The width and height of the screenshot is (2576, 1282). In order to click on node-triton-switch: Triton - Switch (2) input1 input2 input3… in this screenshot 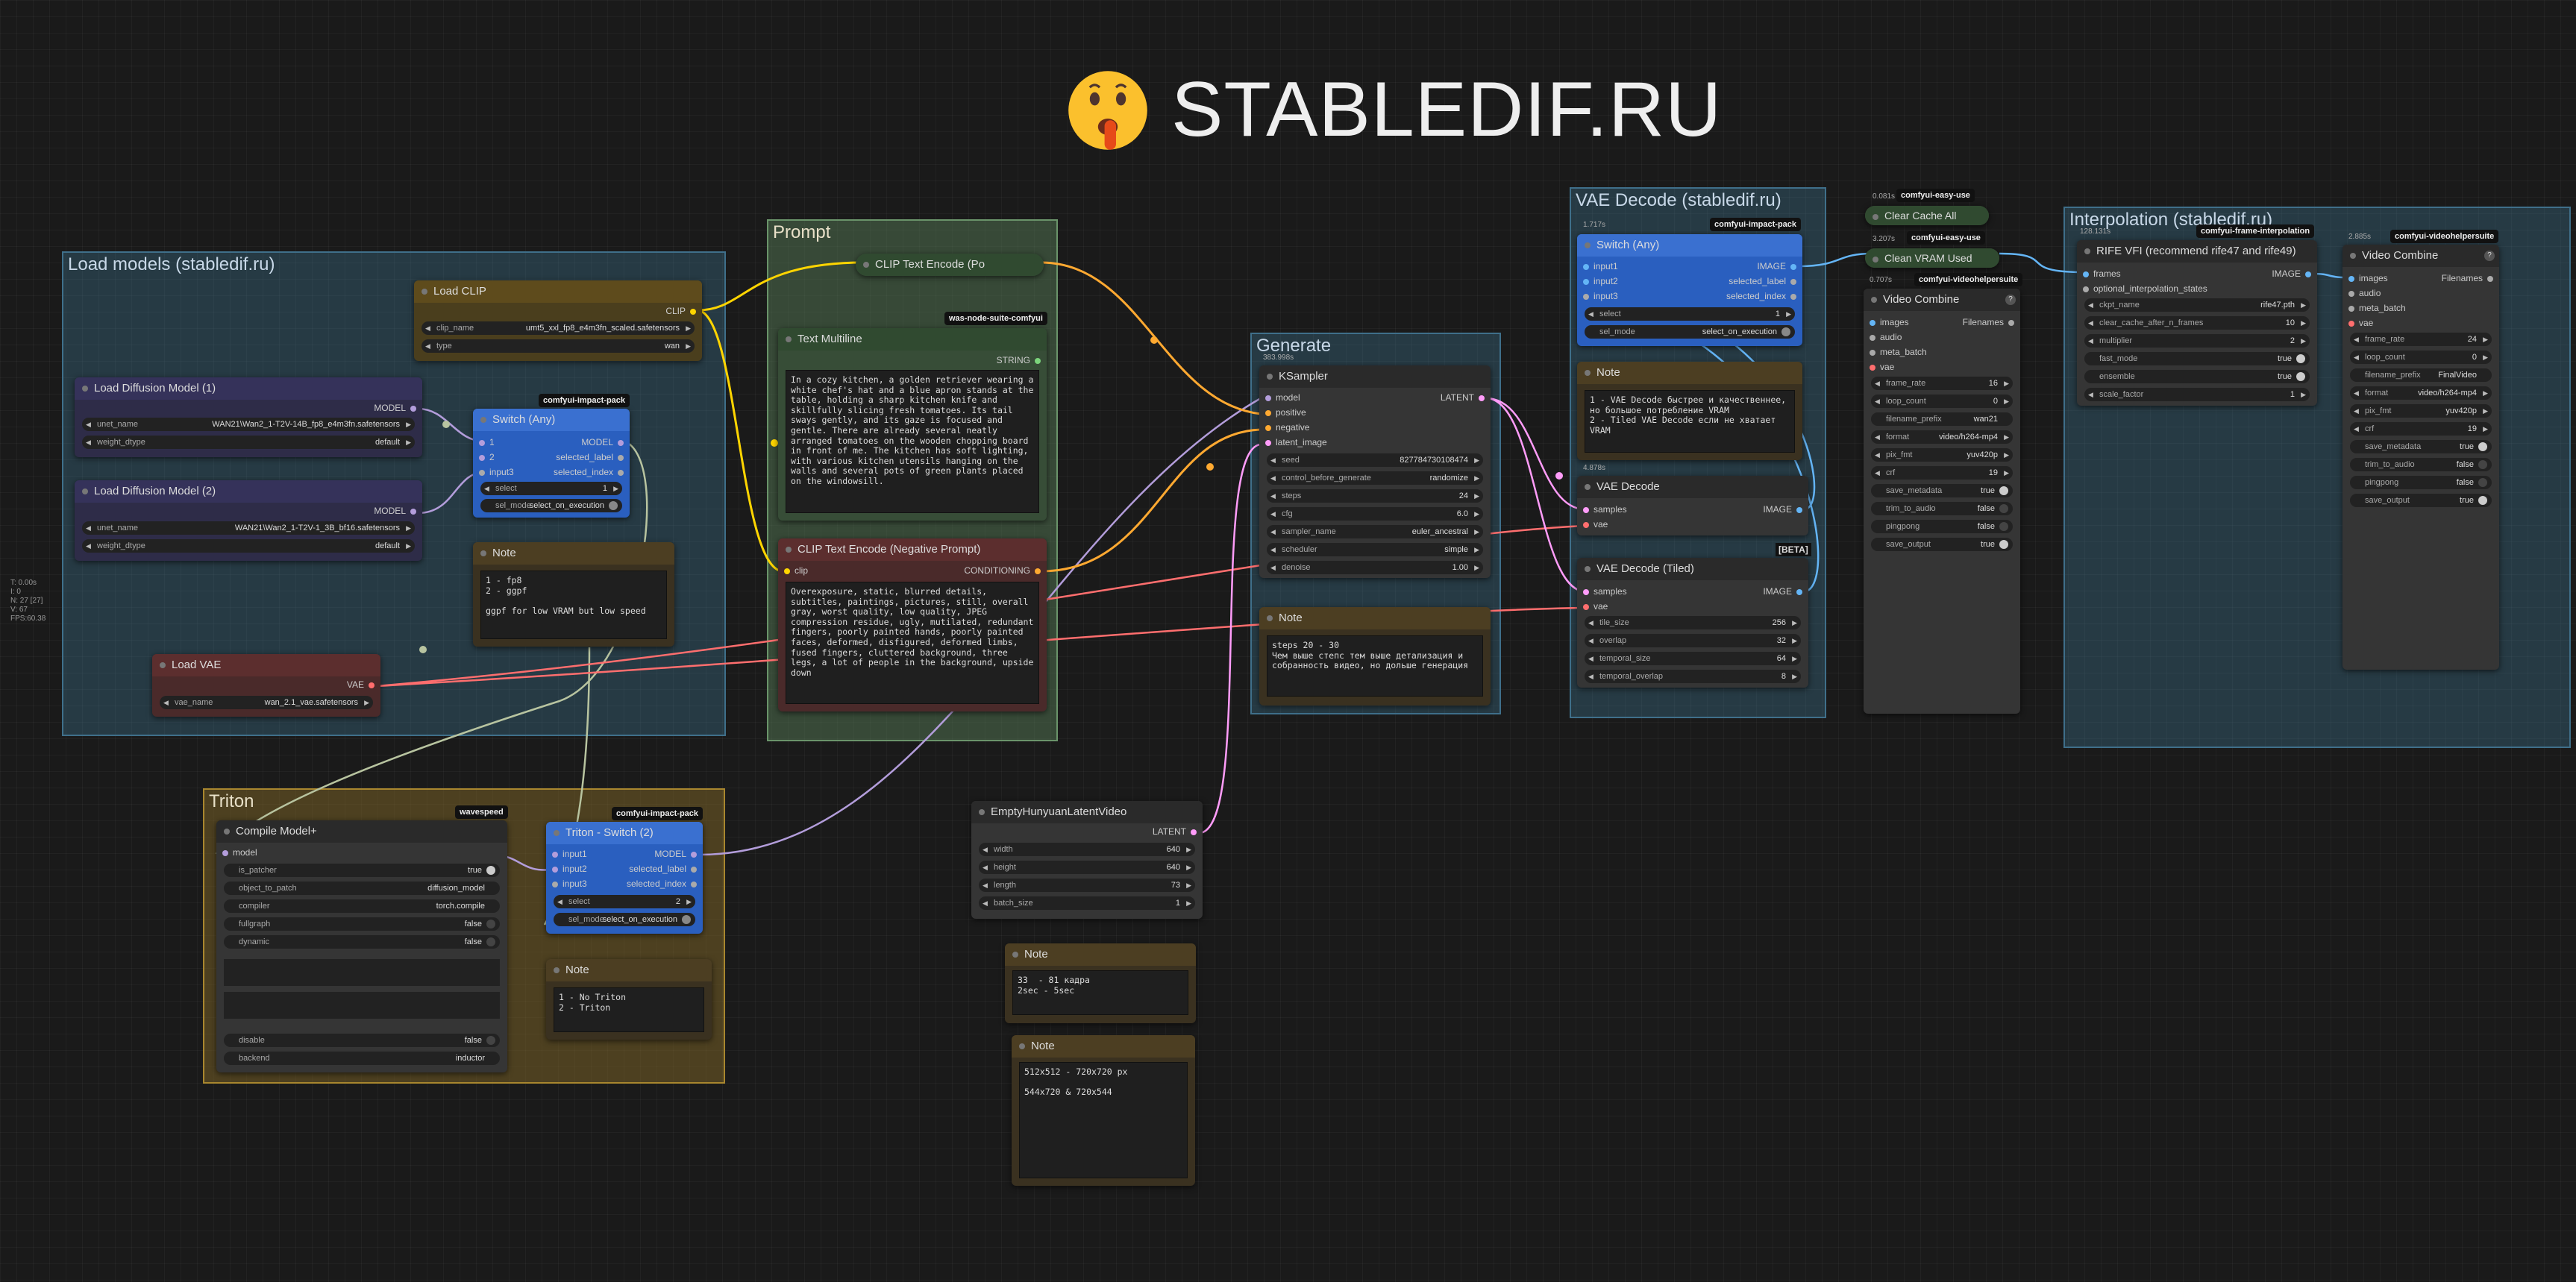, I will do `click(624, 878)`.